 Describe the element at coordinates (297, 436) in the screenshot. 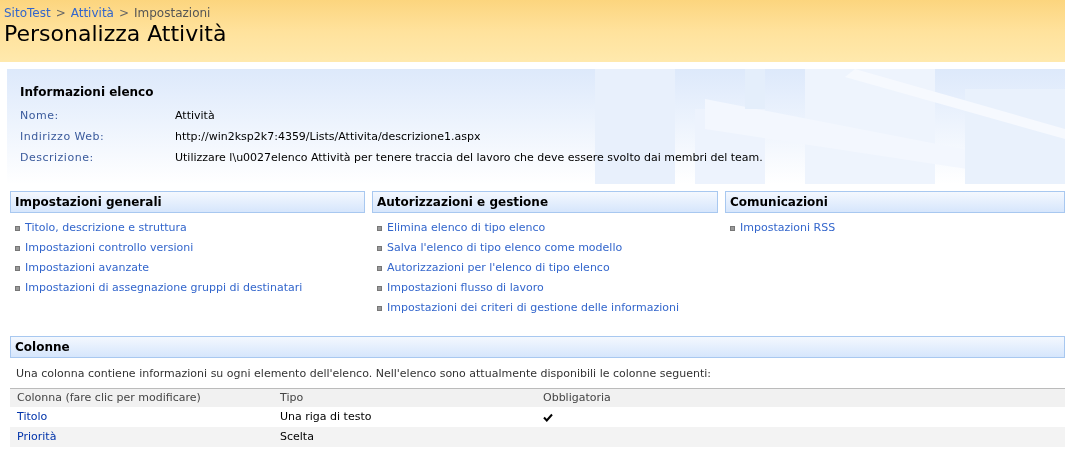

I see `table-cell-text: Scelta` at that location.